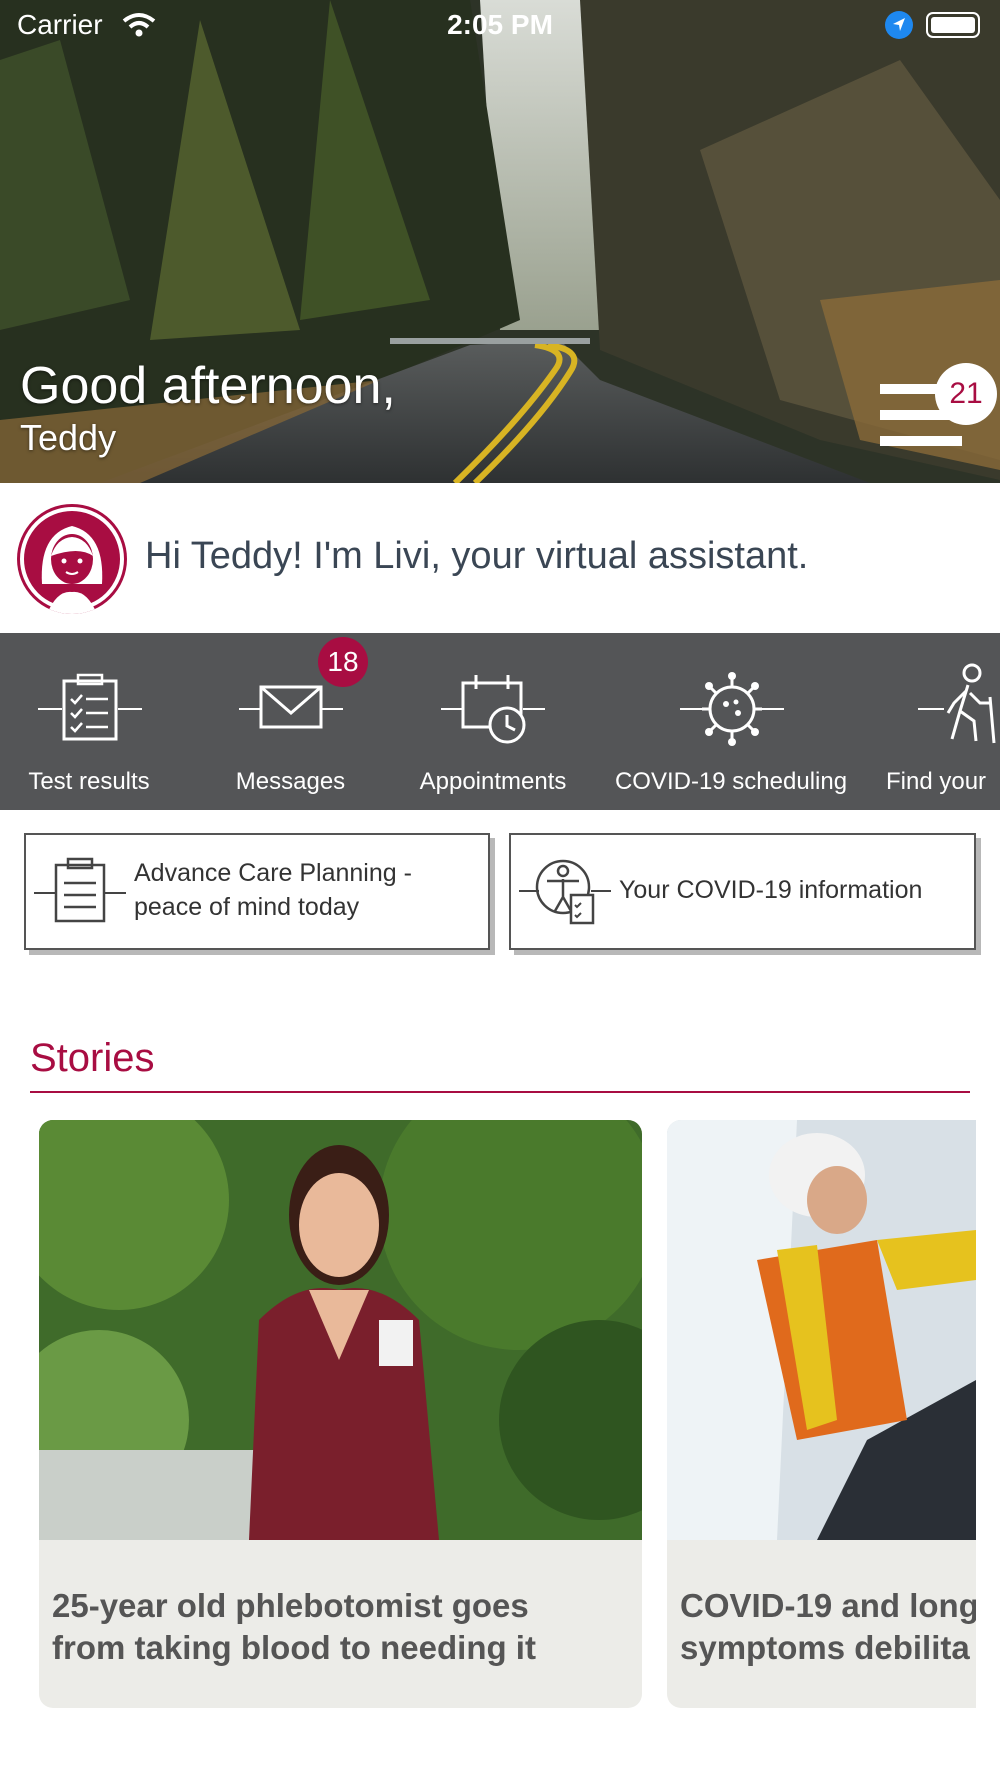 The height and width of the screenshot is (1778, 1000). Describe the element at coordinates (732, 709) in the screenshot. I see `virus-icon` at that location.